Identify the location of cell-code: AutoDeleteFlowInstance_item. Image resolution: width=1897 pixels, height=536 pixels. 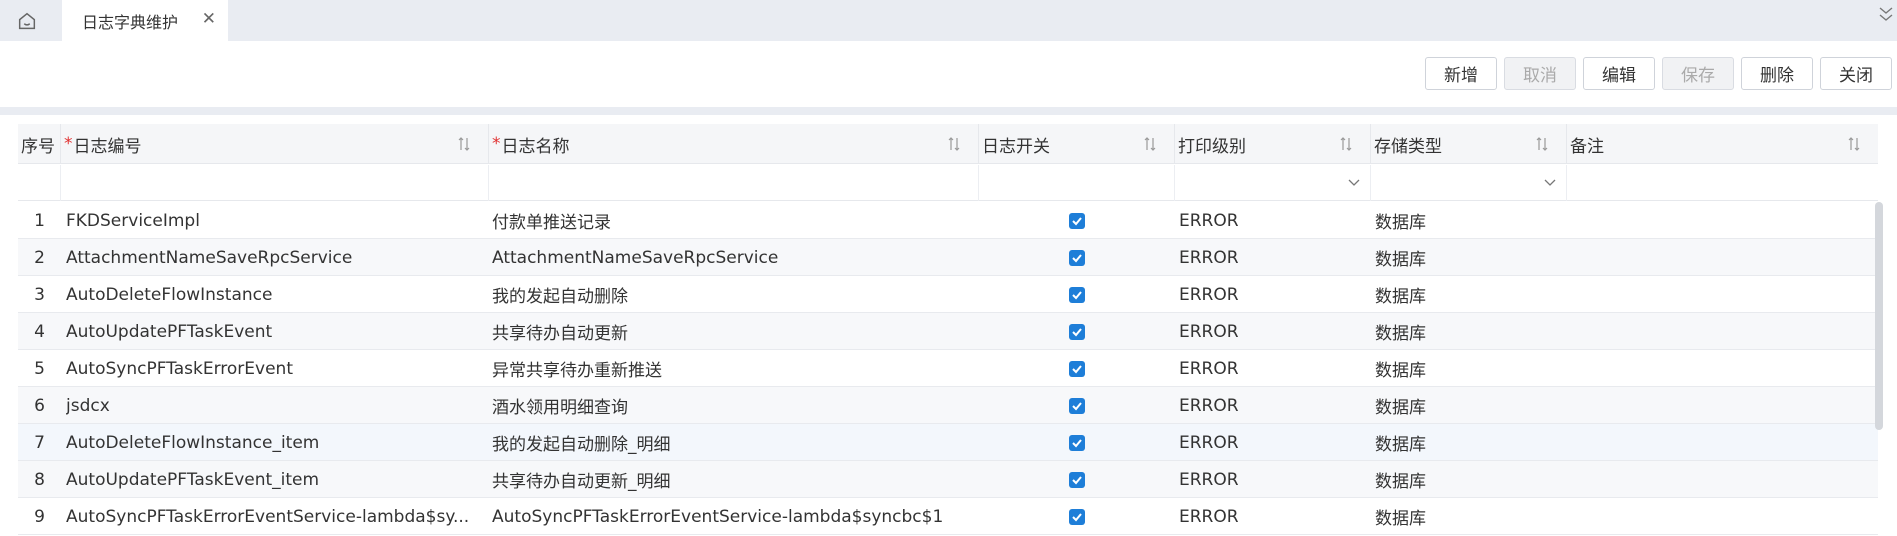
(276, 442).